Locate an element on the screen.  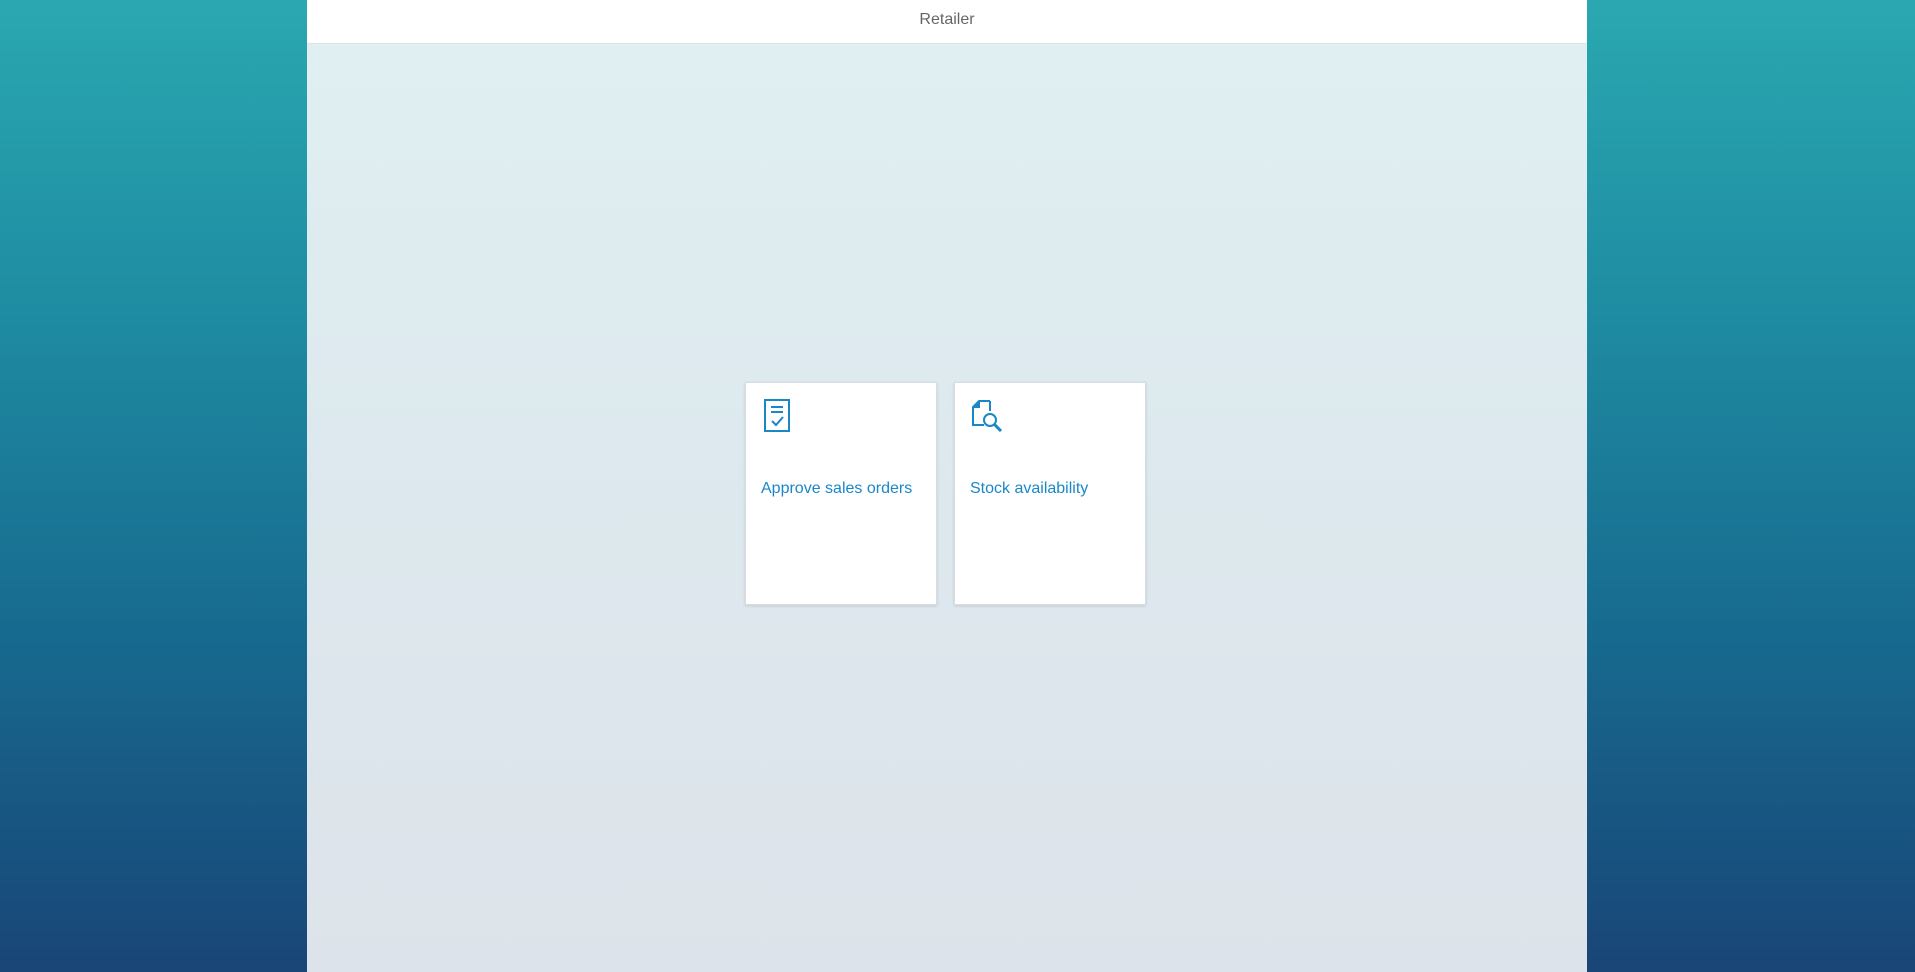
tile-stock-availability: Stock availability is located at coordinates (1050, 493).